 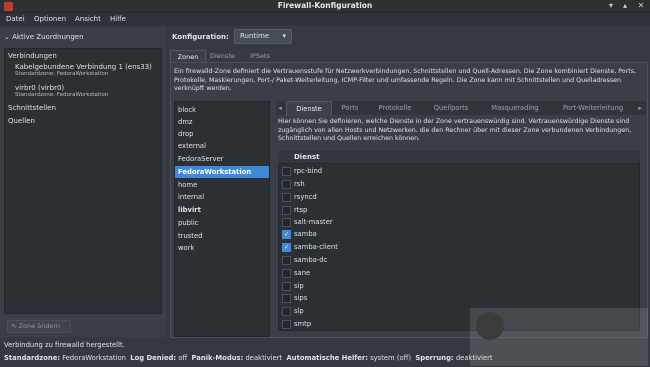 I want to click on zone-item-drop: drop, so click(x=222, y=134).